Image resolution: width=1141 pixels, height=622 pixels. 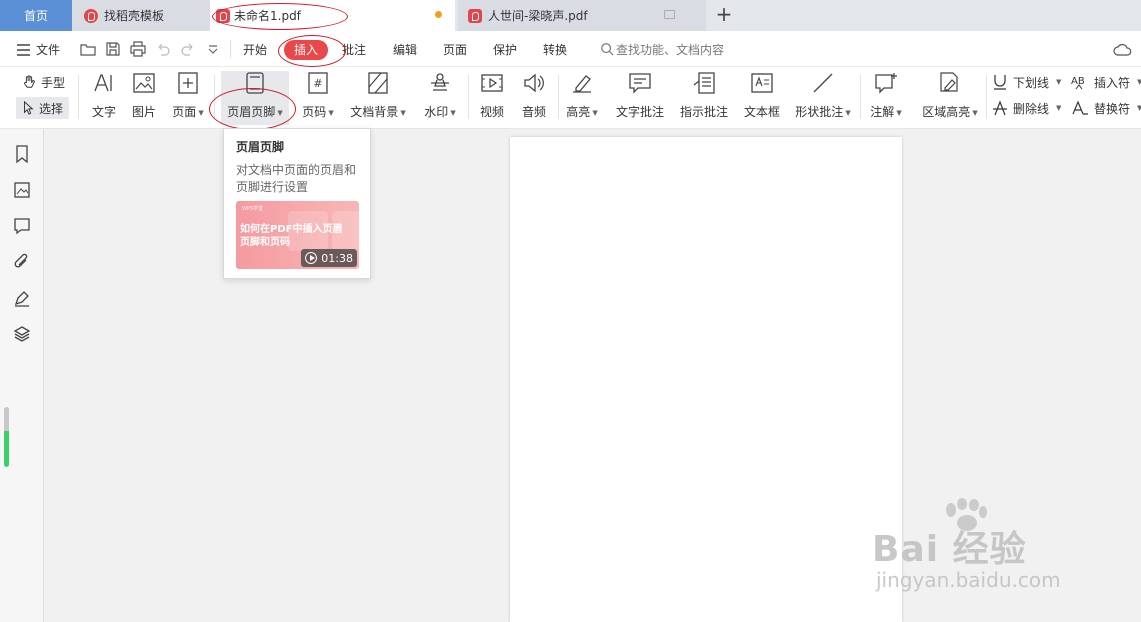 I want to click on underline-label: 下划线, so click(x=1031, y=82).